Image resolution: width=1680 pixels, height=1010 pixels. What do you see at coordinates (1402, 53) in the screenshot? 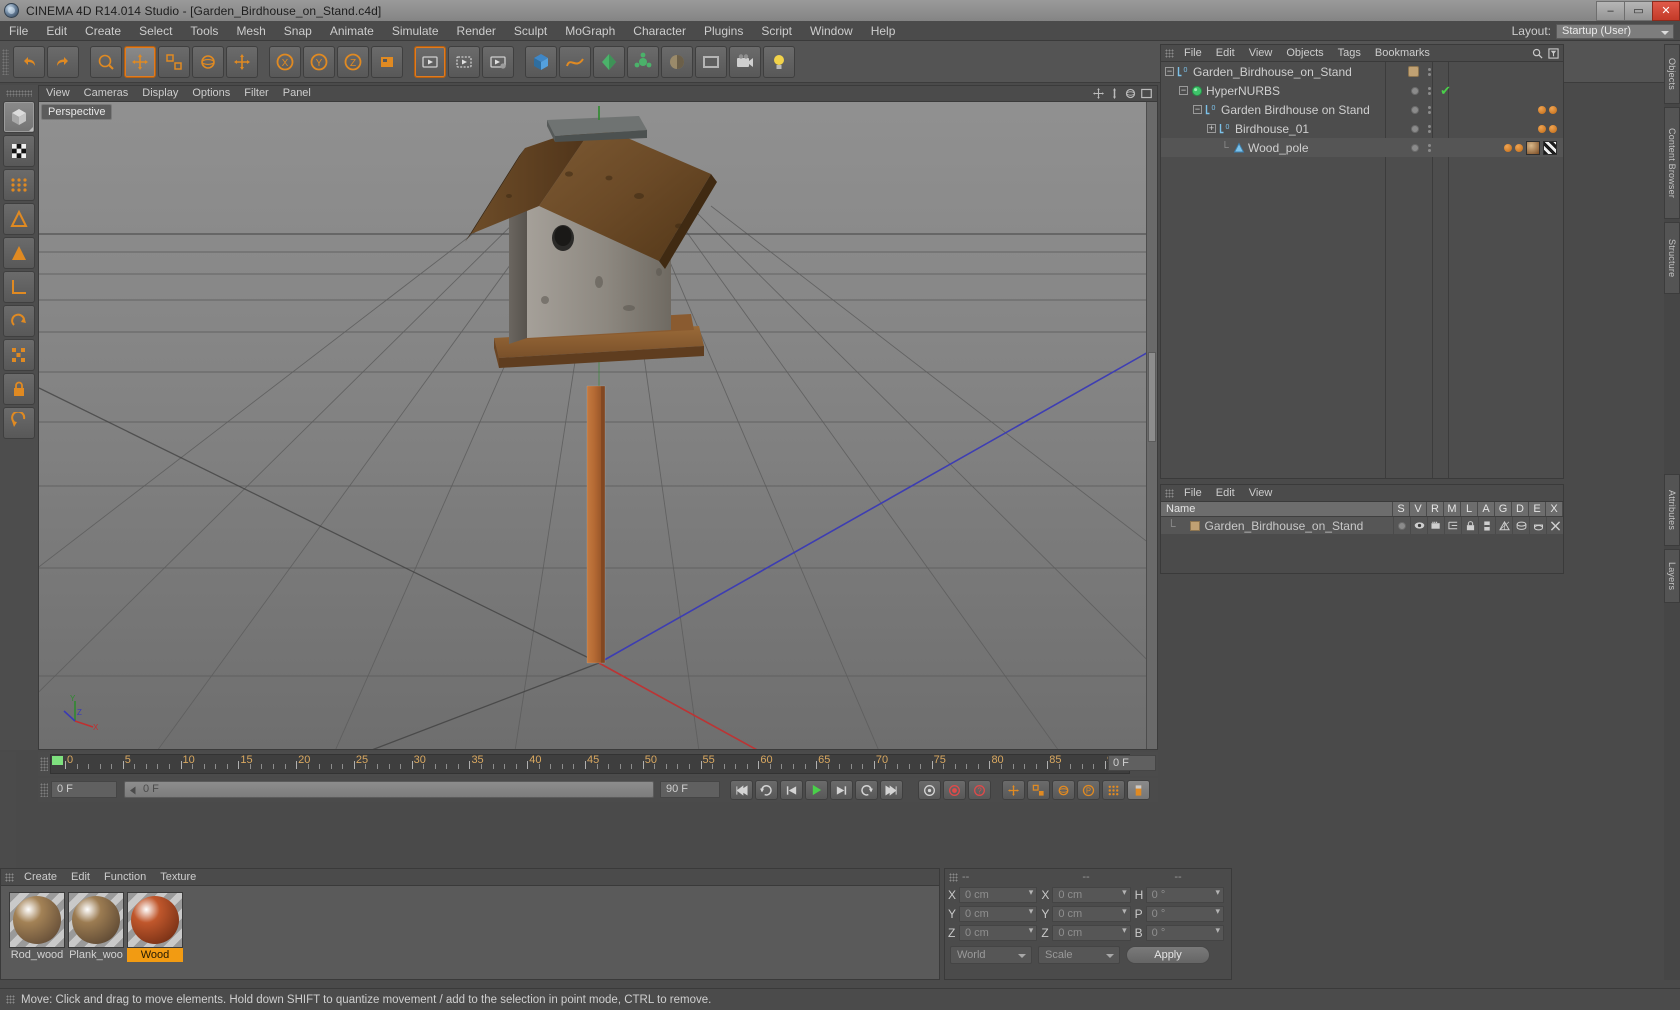
I see `objmgr-menu-bookmarks: Bookmarks` at bounding box center [1402, 53].